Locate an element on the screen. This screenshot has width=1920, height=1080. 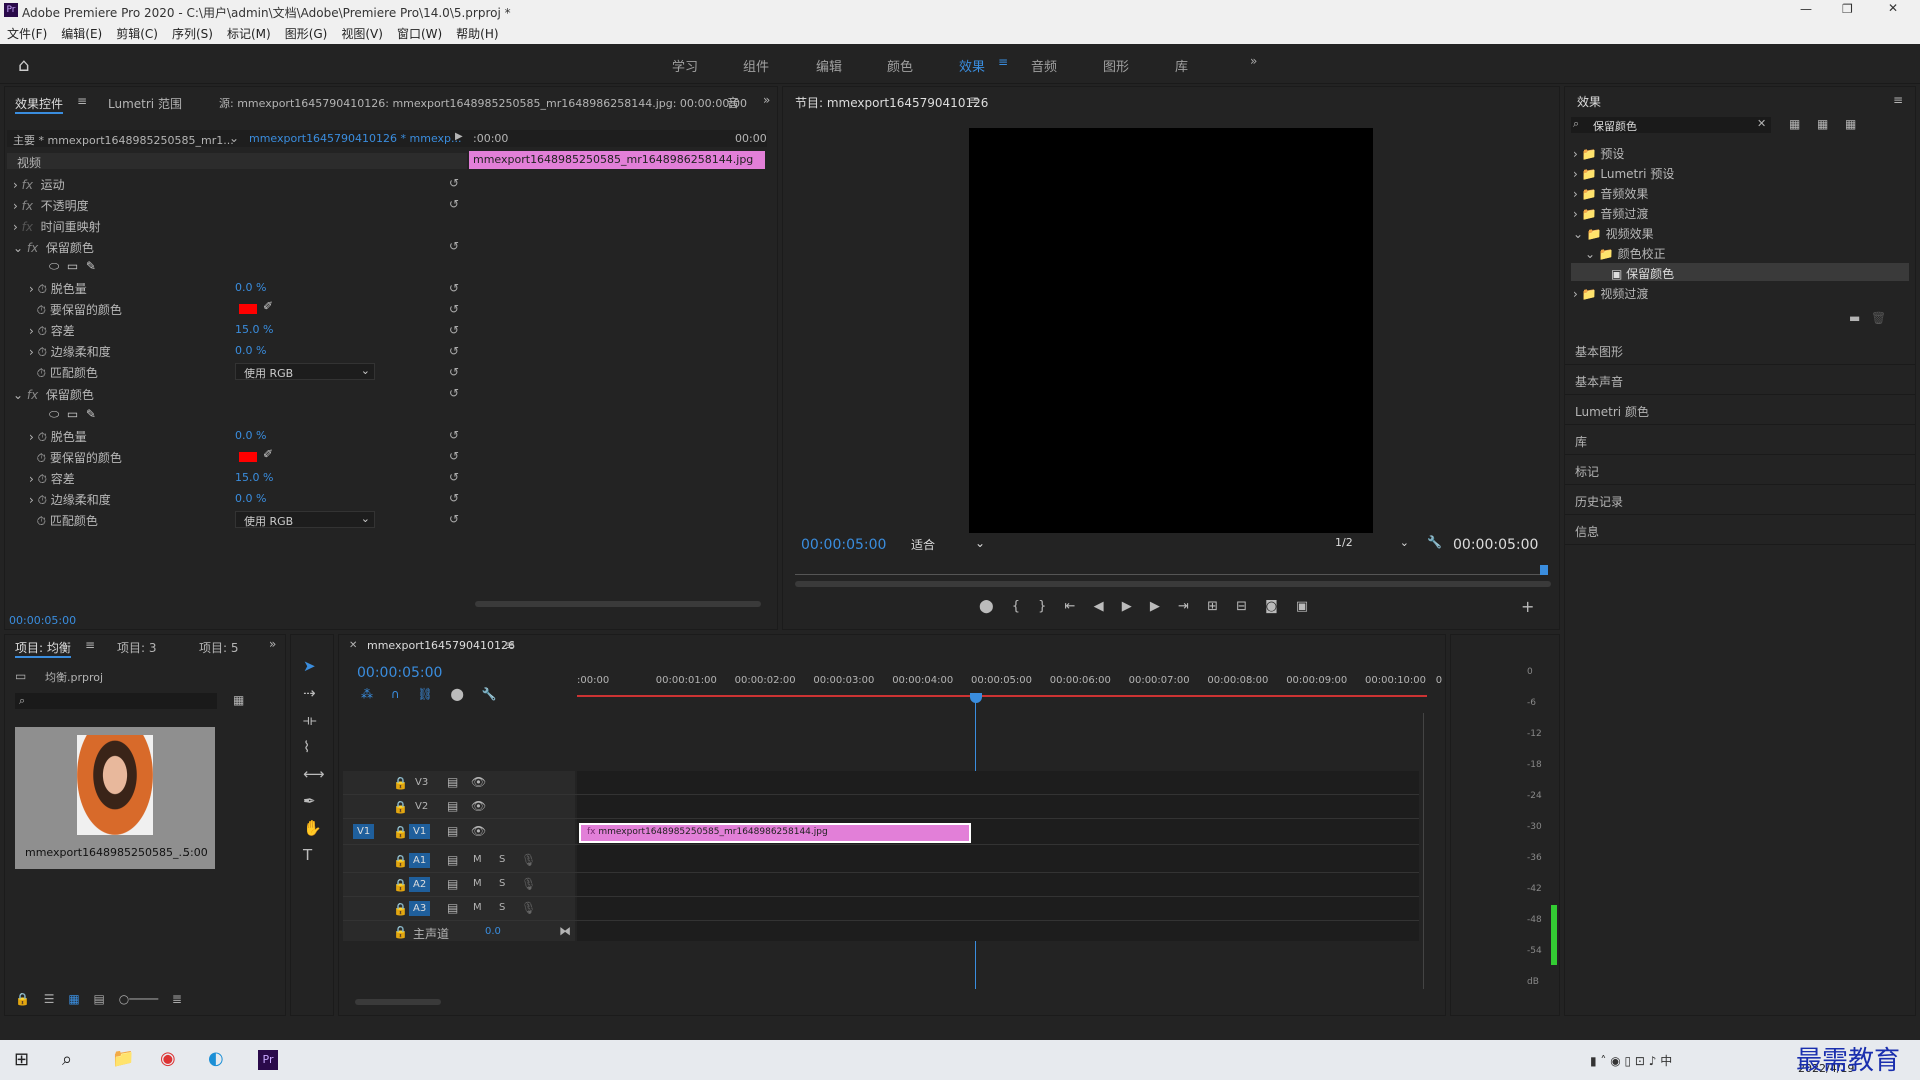
fx-motion: › fx 运动 is located at coordinates (39, 184).